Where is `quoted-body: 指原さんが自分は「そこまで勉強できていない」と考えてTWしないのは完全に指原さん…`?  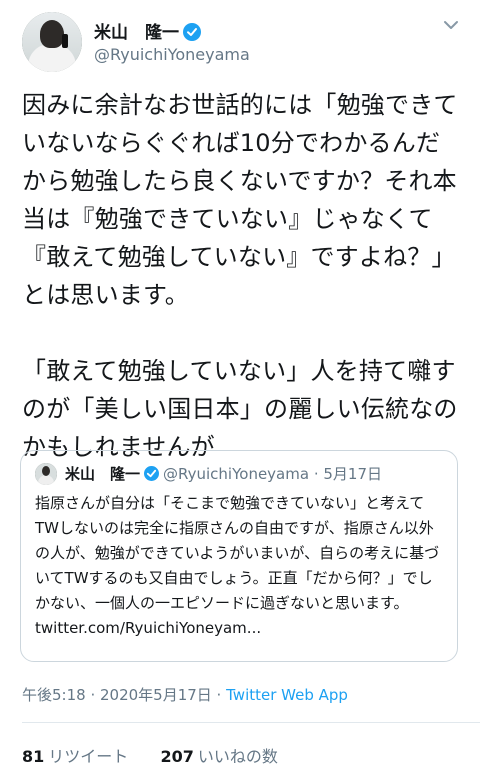 quoted-body: 指原さんが自分は「そこまで勉強できていない」と考えてTWしないのは完全に指原さん… is located at coordinates (237, 553).